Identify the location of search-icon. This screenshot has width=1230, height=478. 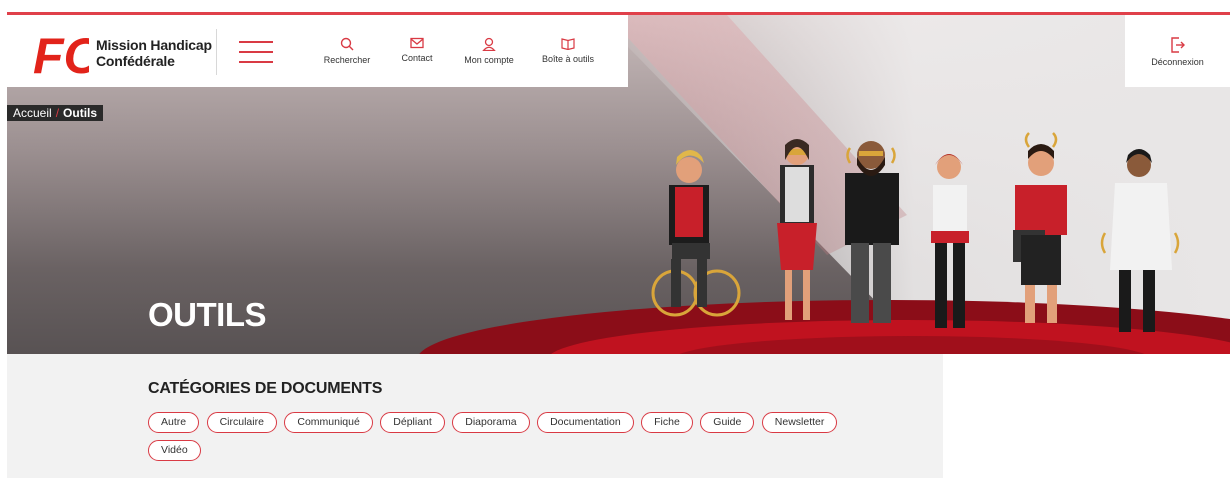
(347, 44).